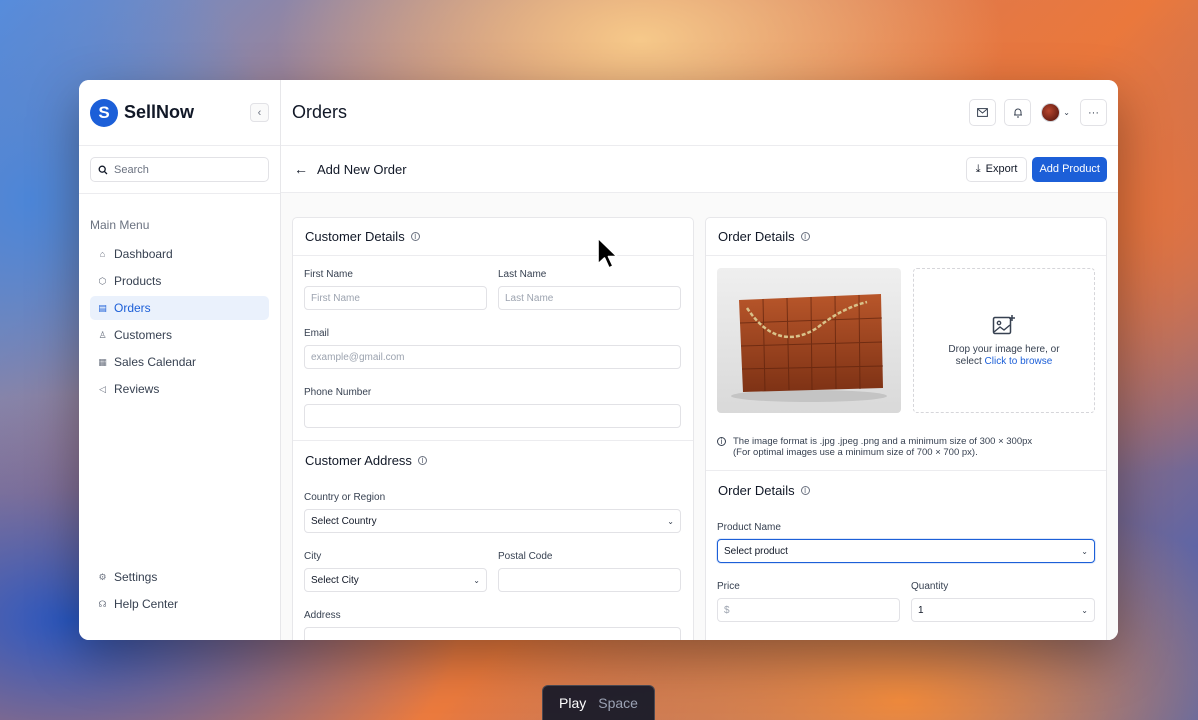 The image size is (1198, 720). I want to click on top-actions: ⌄ ···, so click(1038, 112).